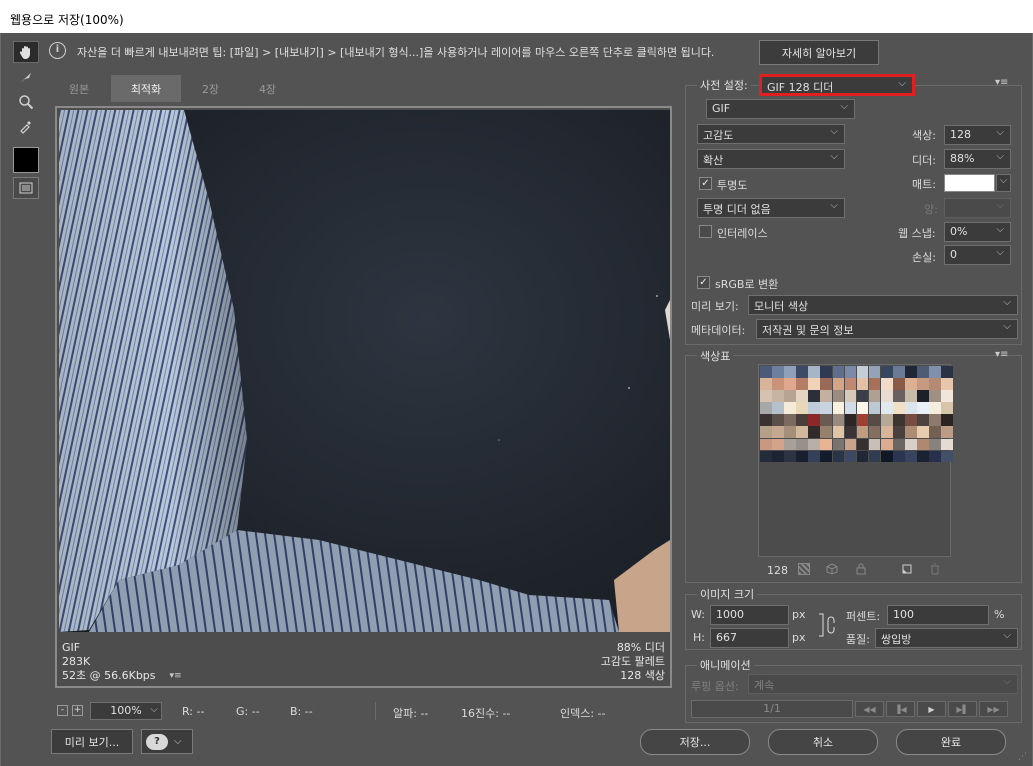  I want to click on dither-algorithm-select: 확산 ⌵, so click(771, 159).